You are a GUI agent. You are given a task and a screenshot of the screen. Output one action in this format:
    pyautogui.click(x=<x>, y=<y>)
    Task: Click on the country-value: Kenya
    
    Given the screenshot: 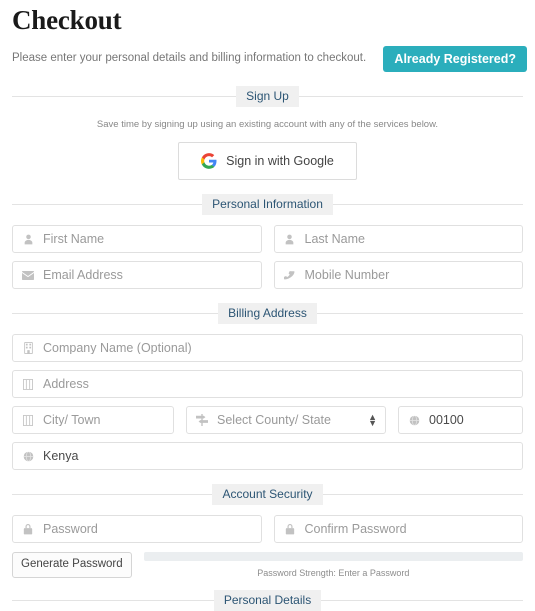 What is the action you would take?
    pyautogui.click(x=61, y=456)
    